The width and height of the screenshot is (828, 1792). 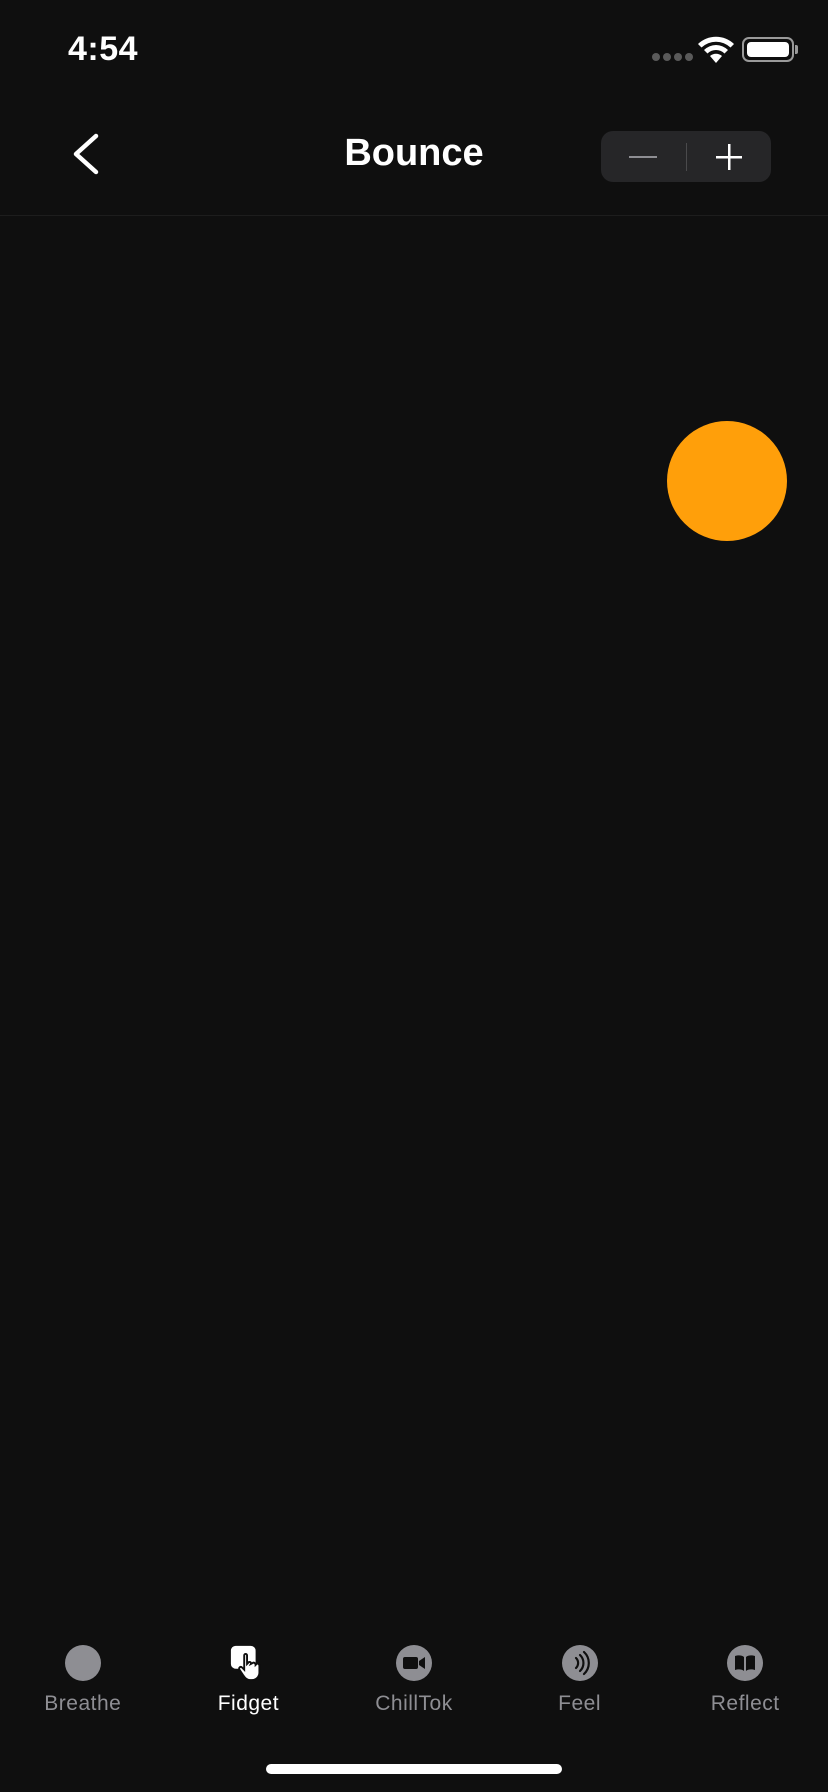 What do you see at coordinates (83, 1703) in the screenshot?
I see `tab-label: Breathe` at bounding box center [83, 1703].